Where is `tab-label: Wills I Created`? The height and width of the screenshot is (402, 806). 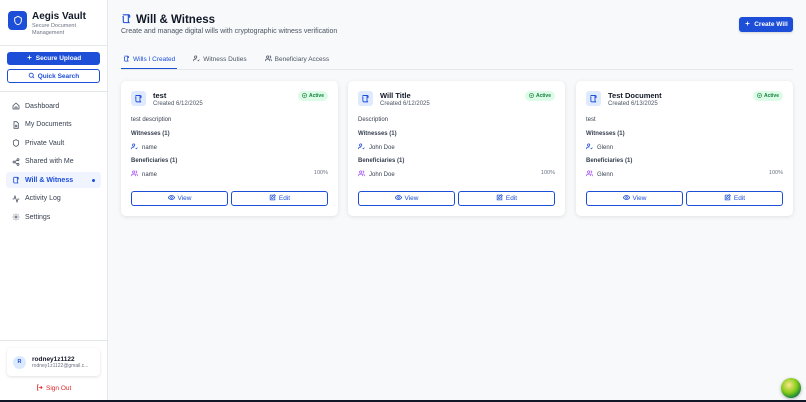 tab-label: Wills I Created is located at coordinates (154, 59).